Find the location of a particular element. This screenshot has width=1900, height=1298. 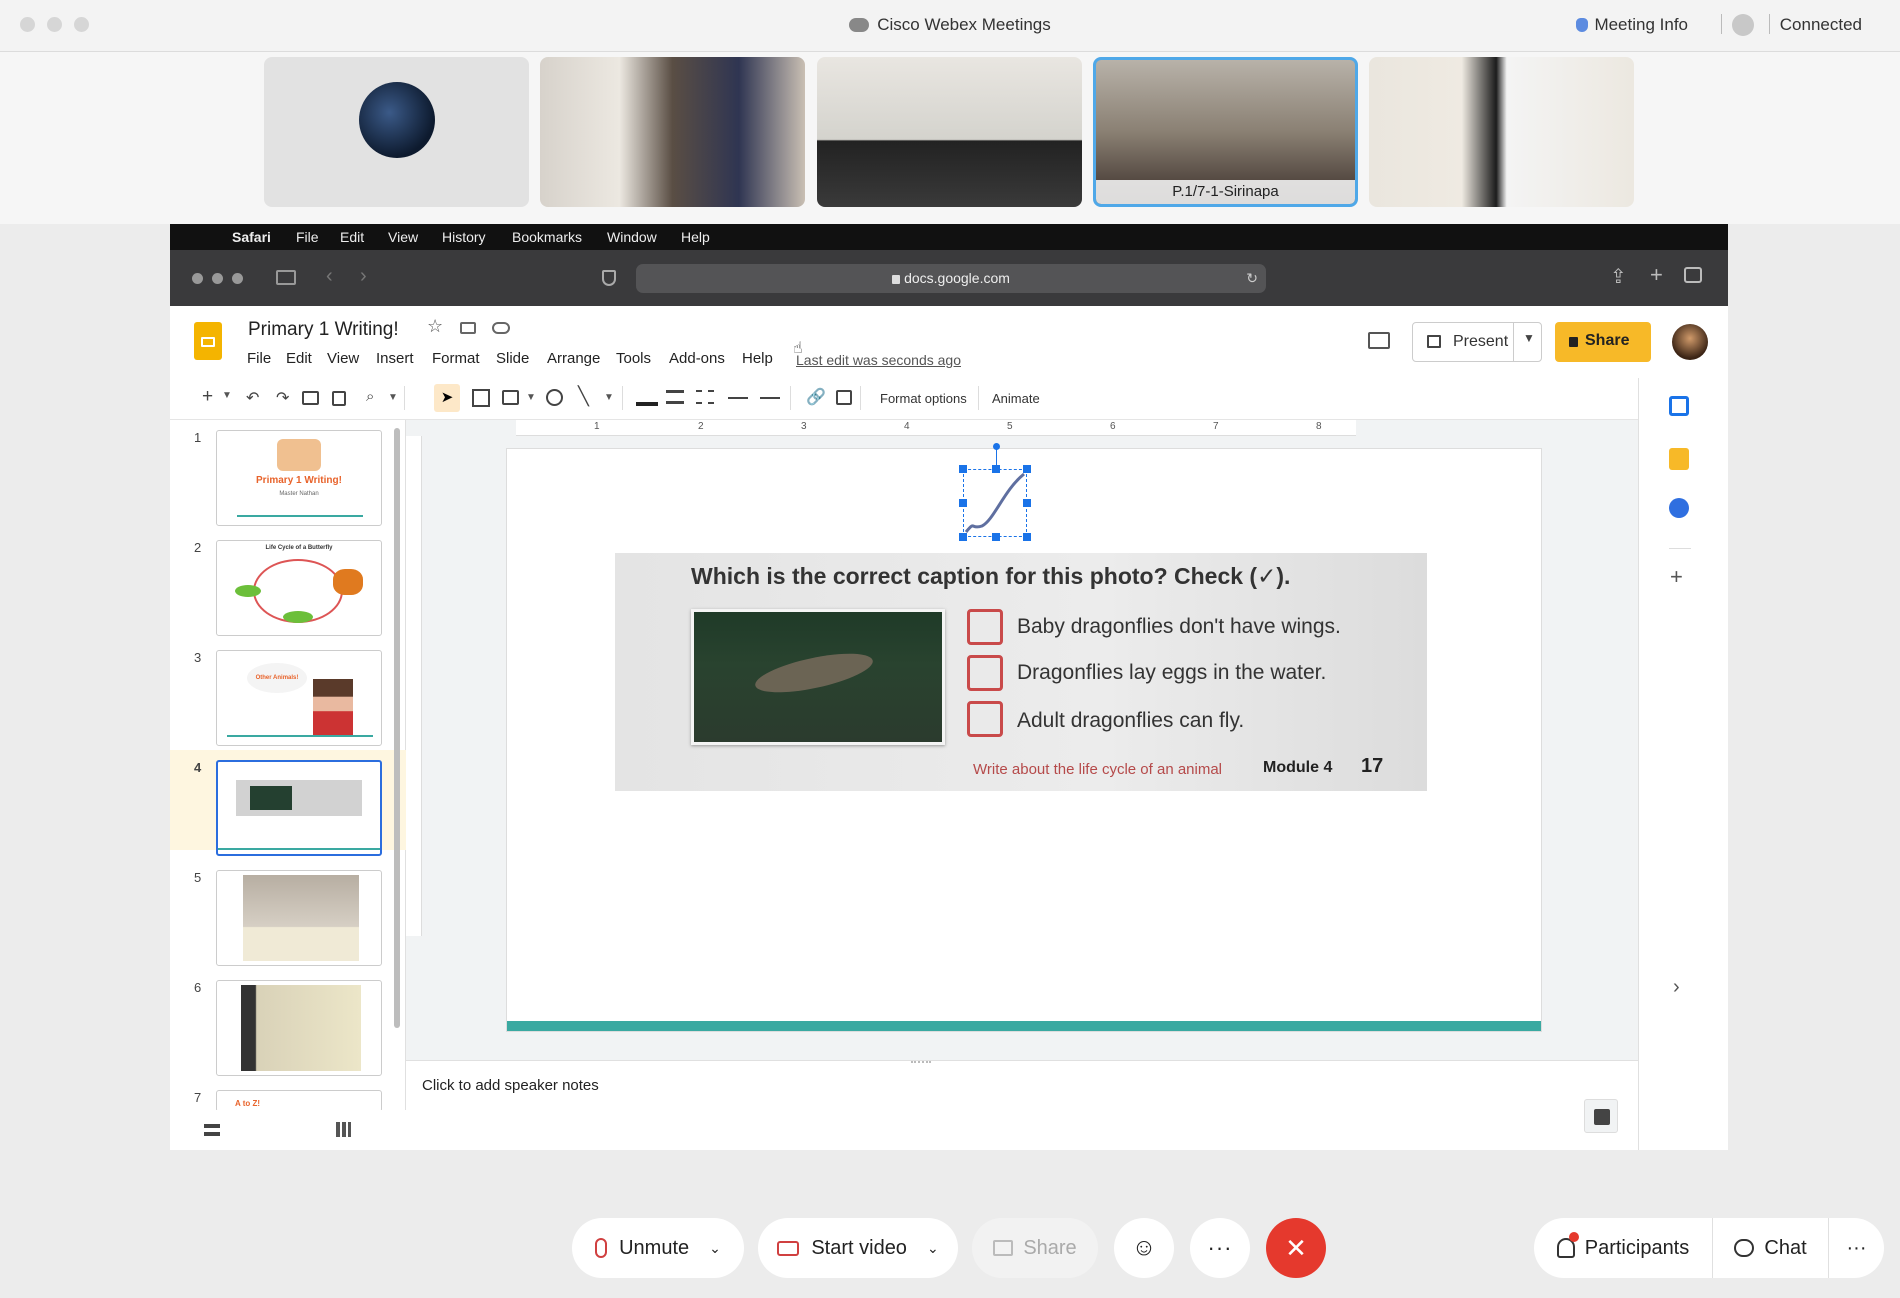

undo-icon: ↶ is located at coordinates (252, 398).